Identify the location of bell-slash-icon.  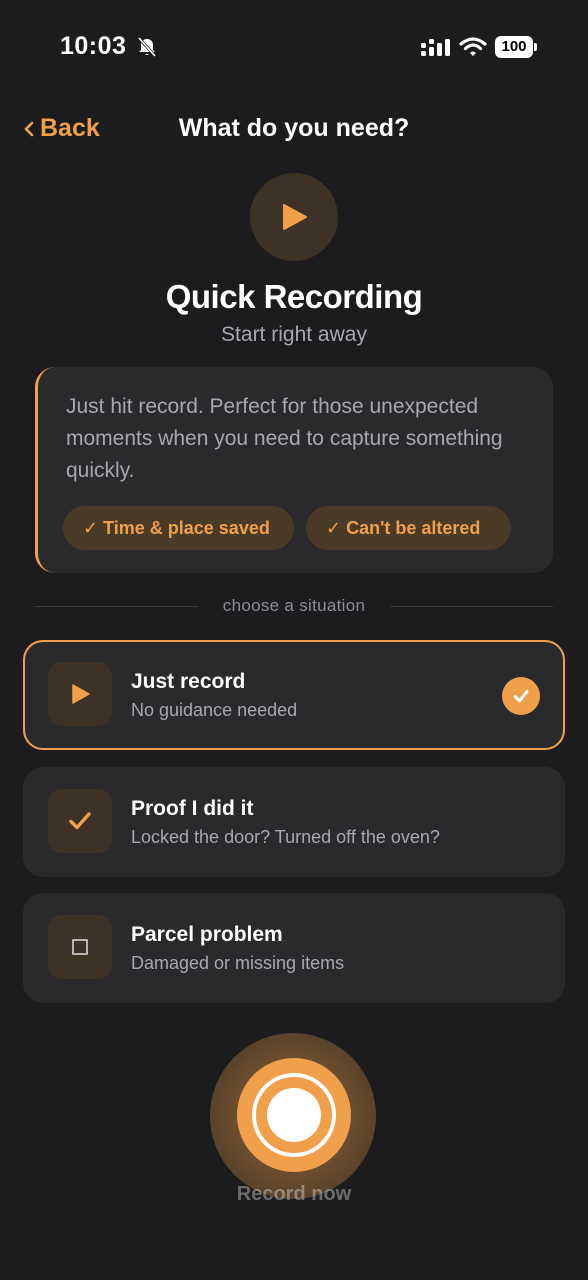
(147, 47).